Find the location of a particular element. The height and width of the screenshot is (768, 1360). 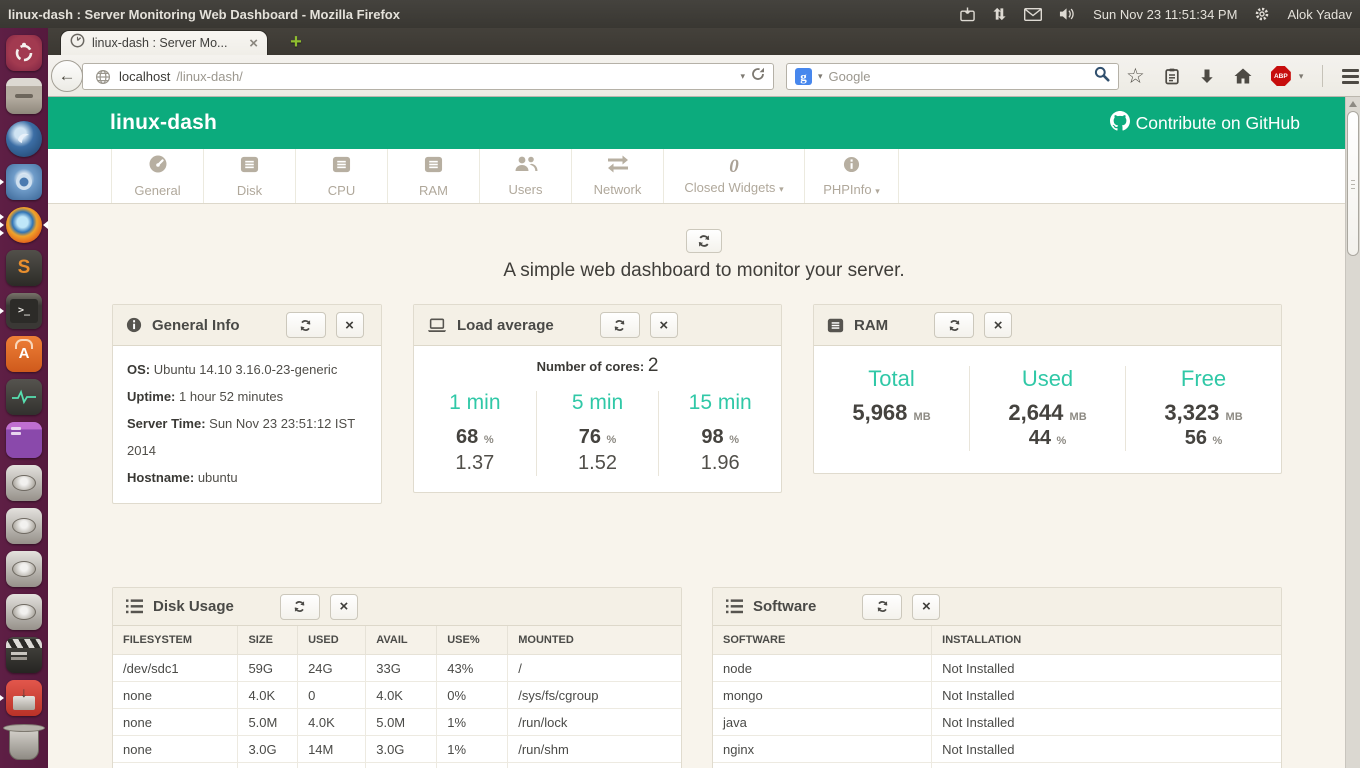

tab-general: General is located at coordinates (157, 176).